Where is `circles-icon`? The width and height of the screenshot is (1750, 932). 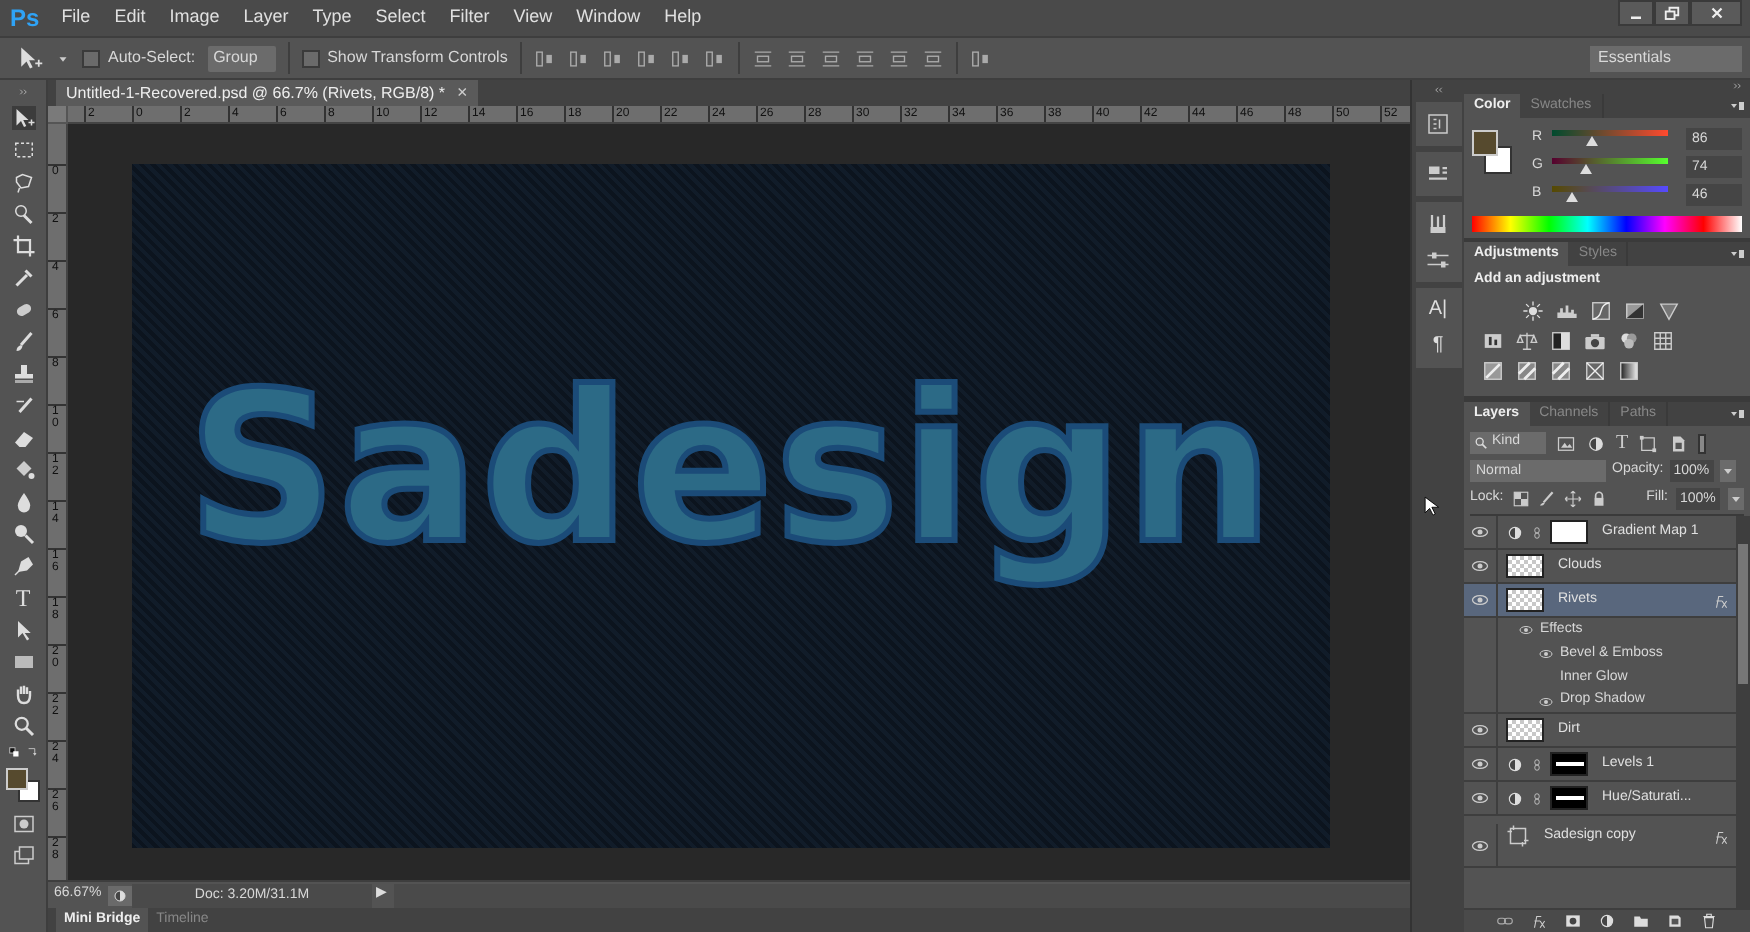 circles-icon is located at coordinates (1629, 340).